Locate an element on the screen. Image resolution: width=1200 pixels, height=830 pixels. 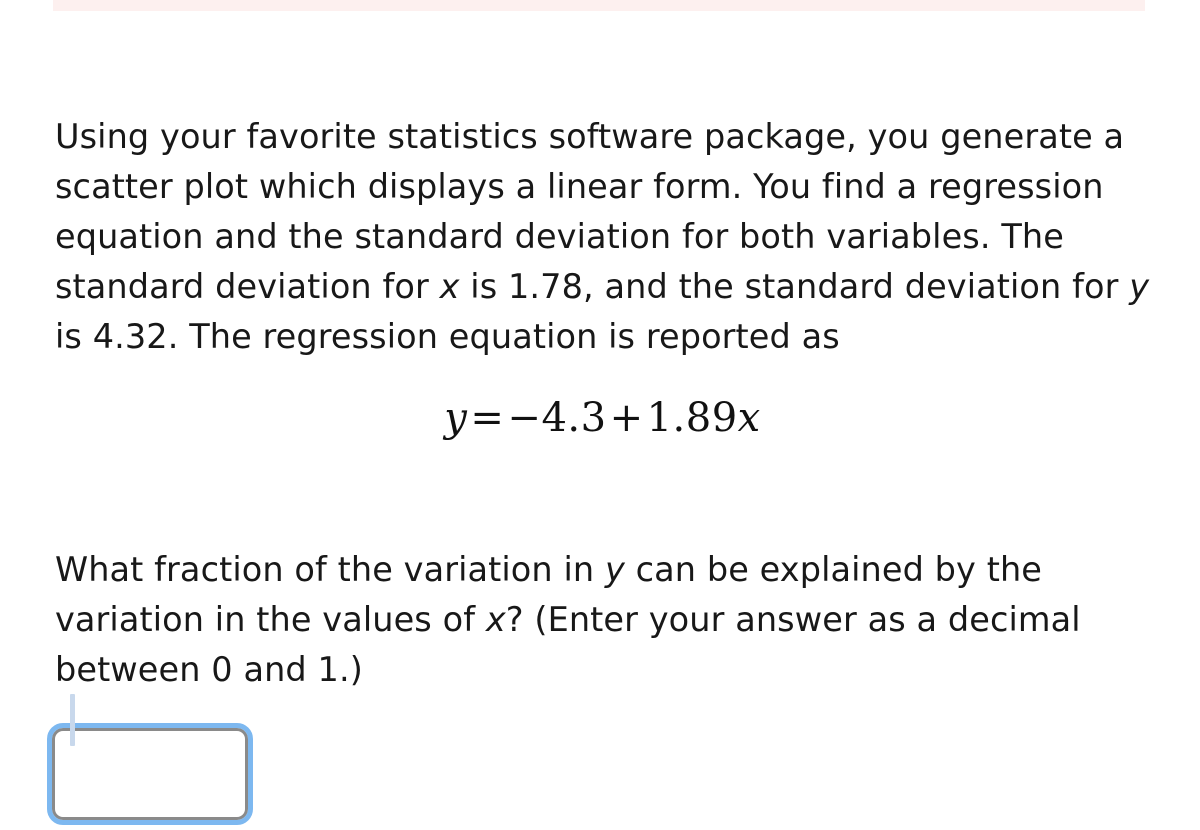
answer-input is located at coordinates (150, 774).